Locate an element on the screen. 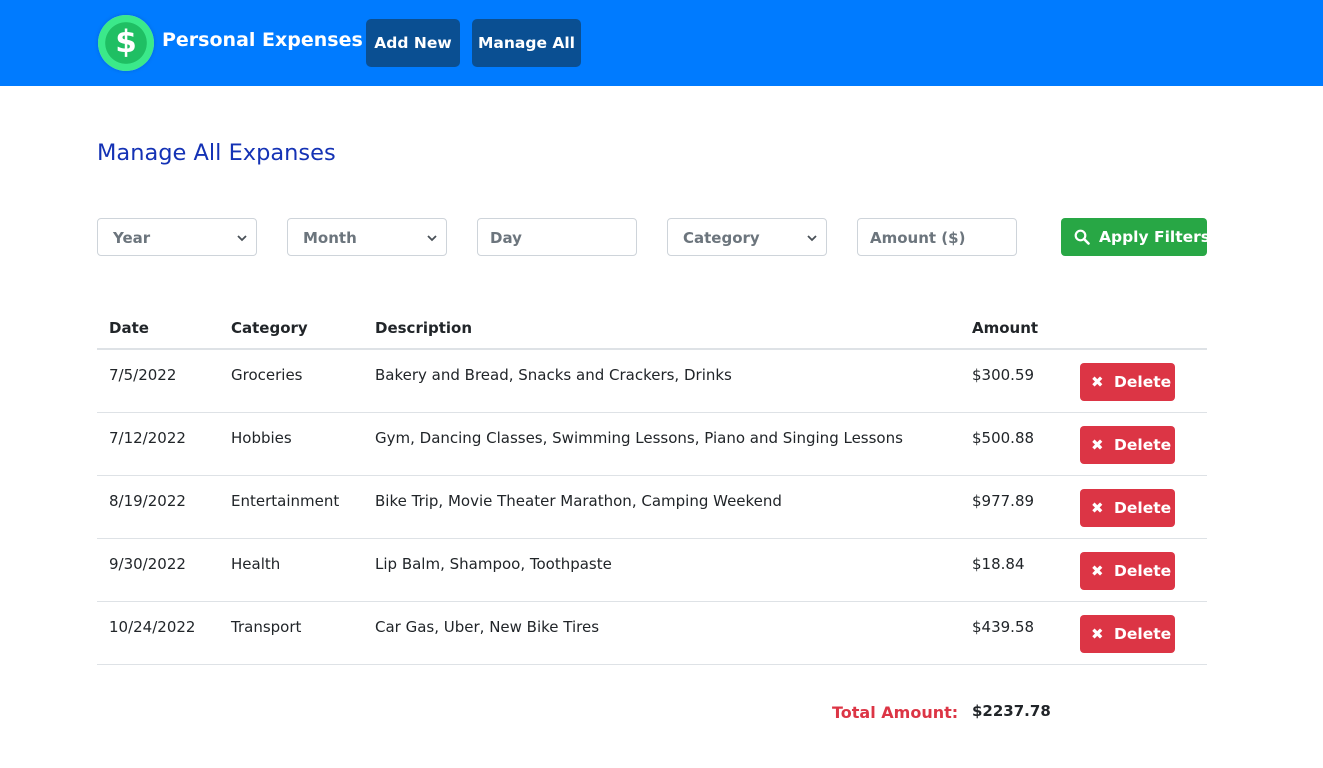 Image resolution: width=1323 pixels, height=768 pixels. month-select: Month is located at coordinates (367, 237).